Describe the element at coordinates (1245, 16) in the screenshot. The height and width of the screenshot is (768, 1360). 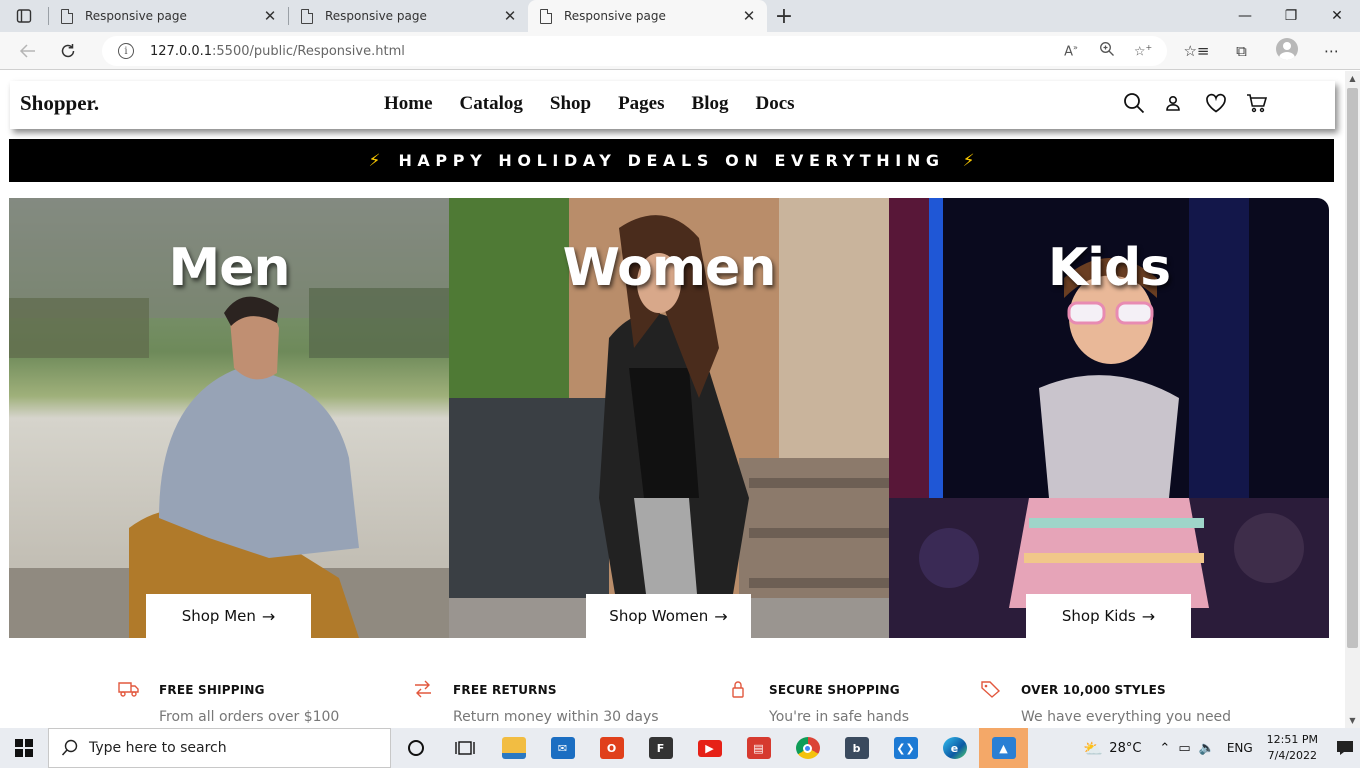
I see `minimize-button: —` at that location.